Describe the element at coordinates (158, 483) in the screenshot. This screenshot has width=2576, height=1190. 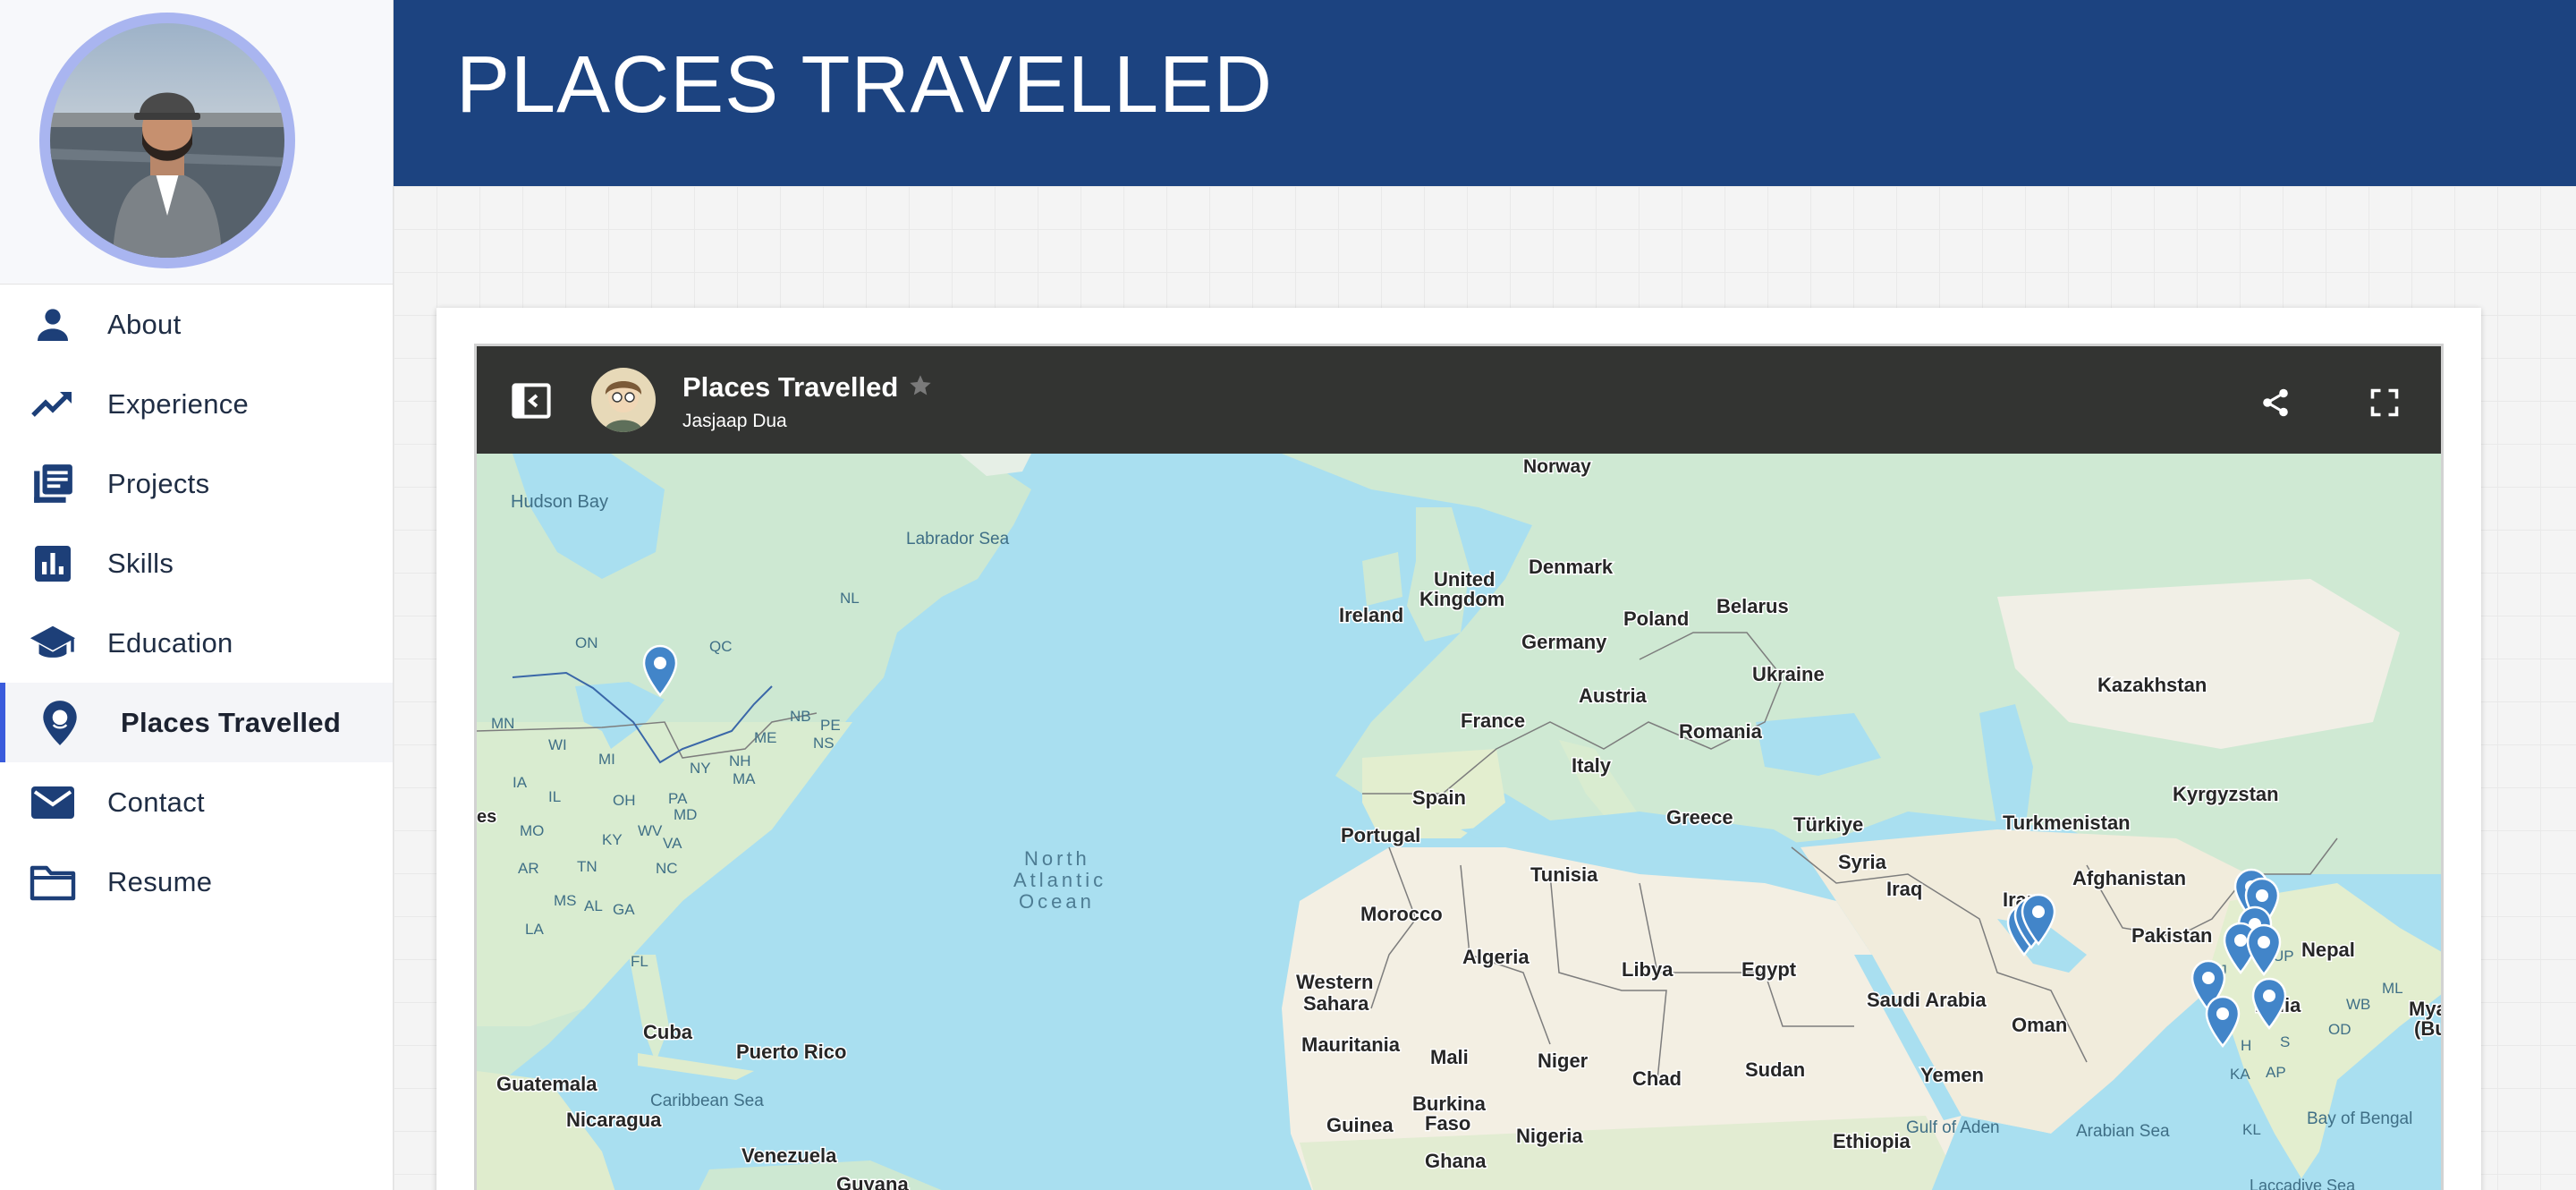
I see `sidebar-item-label: Projects` at that location.